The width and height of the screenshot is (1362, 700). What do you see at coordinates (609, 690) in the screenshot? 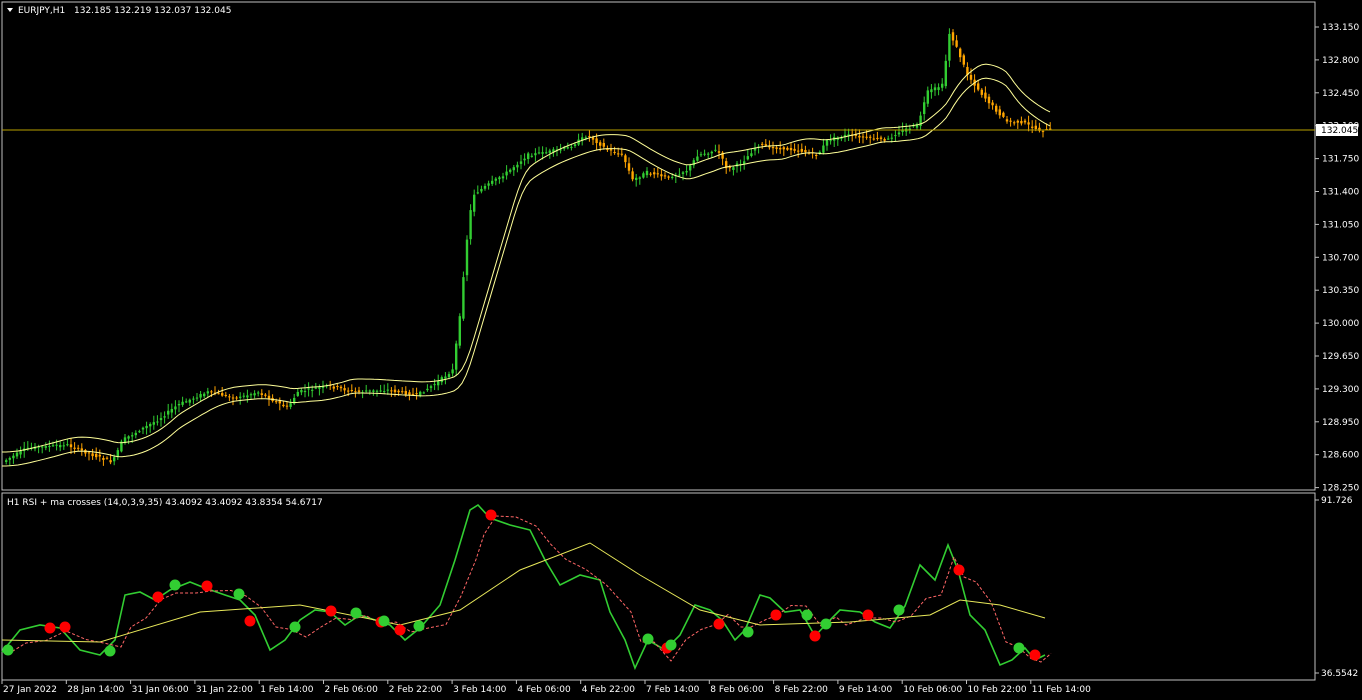
I see `time-axis-label: 4 Feb 22:00` at bounding box center [609, 690].